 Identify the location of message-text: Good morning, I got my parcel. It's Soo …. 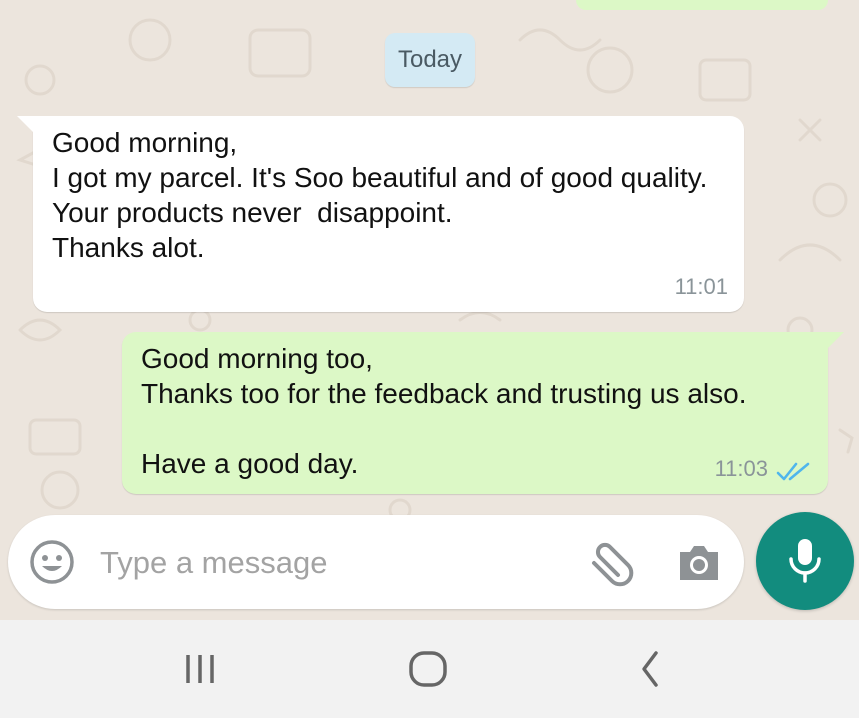
(380, 195).